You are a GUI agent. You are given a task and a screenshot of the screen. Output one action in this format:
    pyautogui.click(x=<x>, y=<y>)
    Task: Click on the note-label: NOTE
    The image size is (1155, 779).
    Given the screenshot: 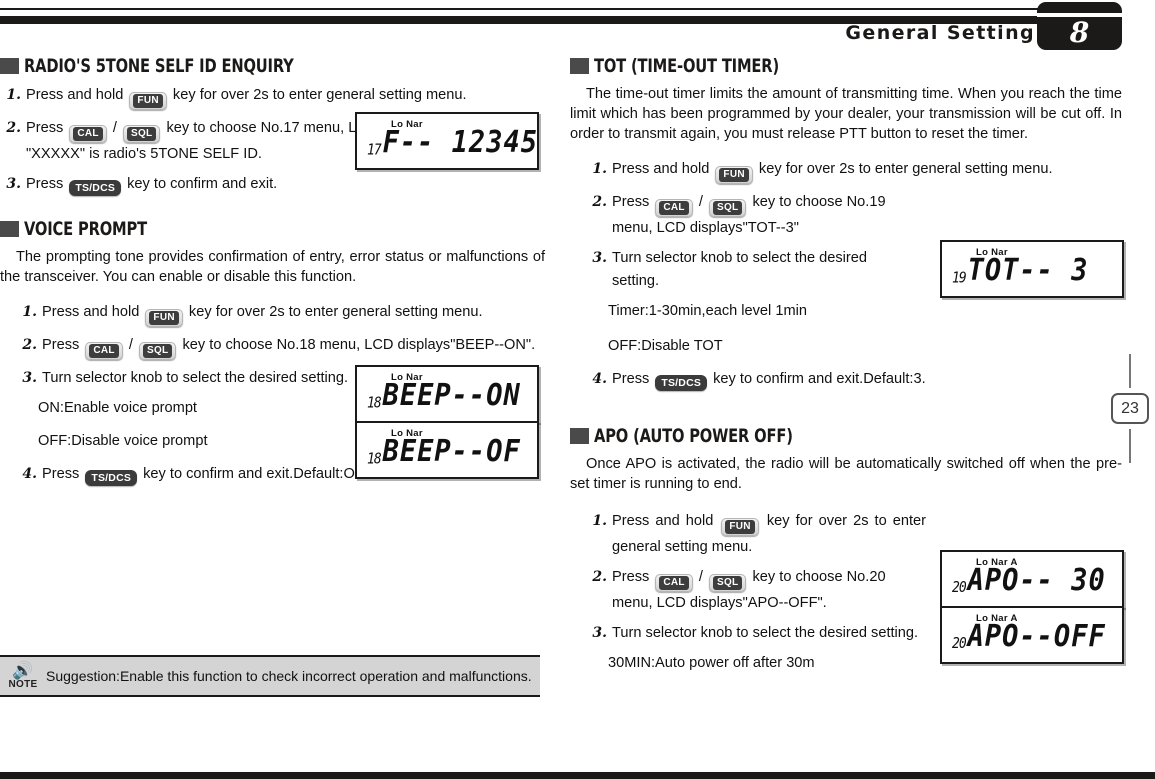 What is the action you would take?
    pyautogui.click(x=23, y=684)
    